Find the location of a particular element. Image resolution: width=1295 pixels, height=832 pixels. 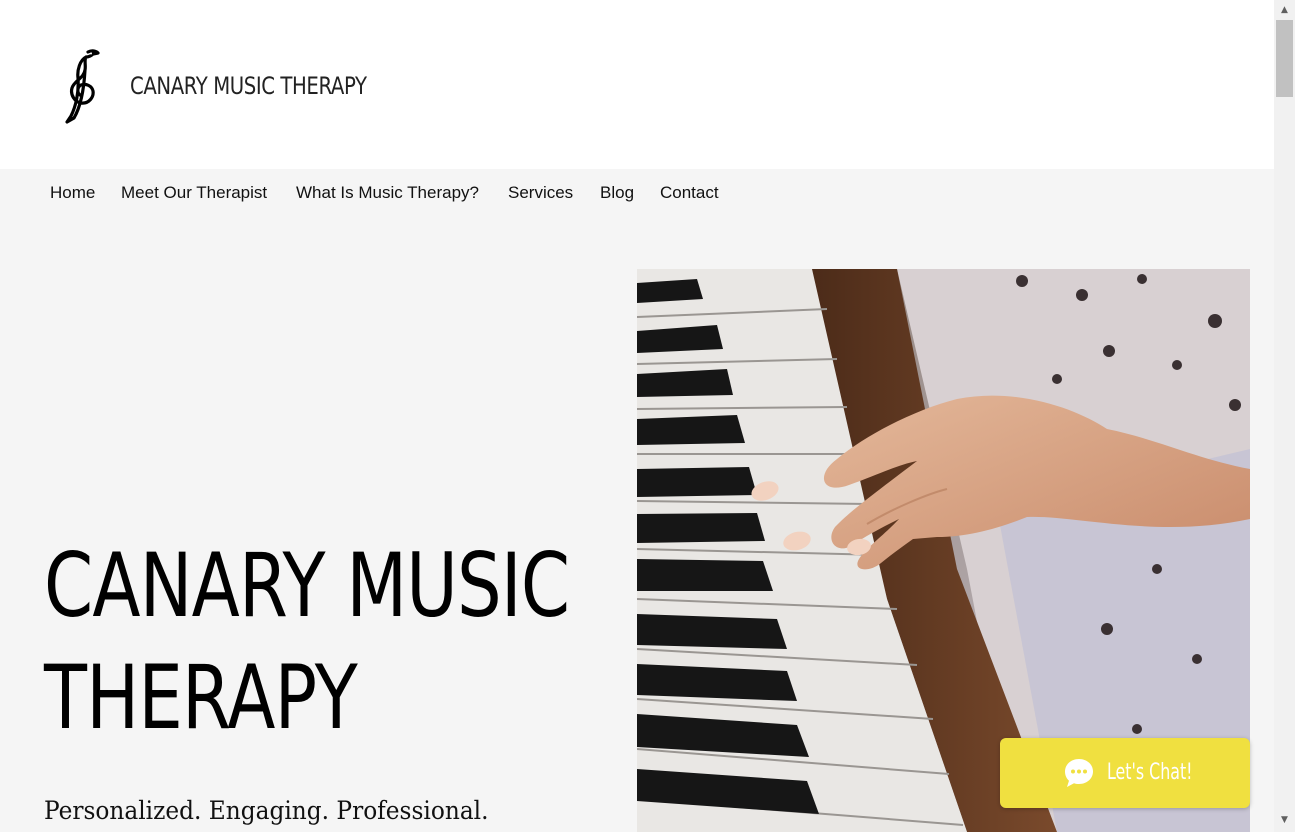

scroll-up-arrow-icon: ▲ is located at coordinates (1284, 10).